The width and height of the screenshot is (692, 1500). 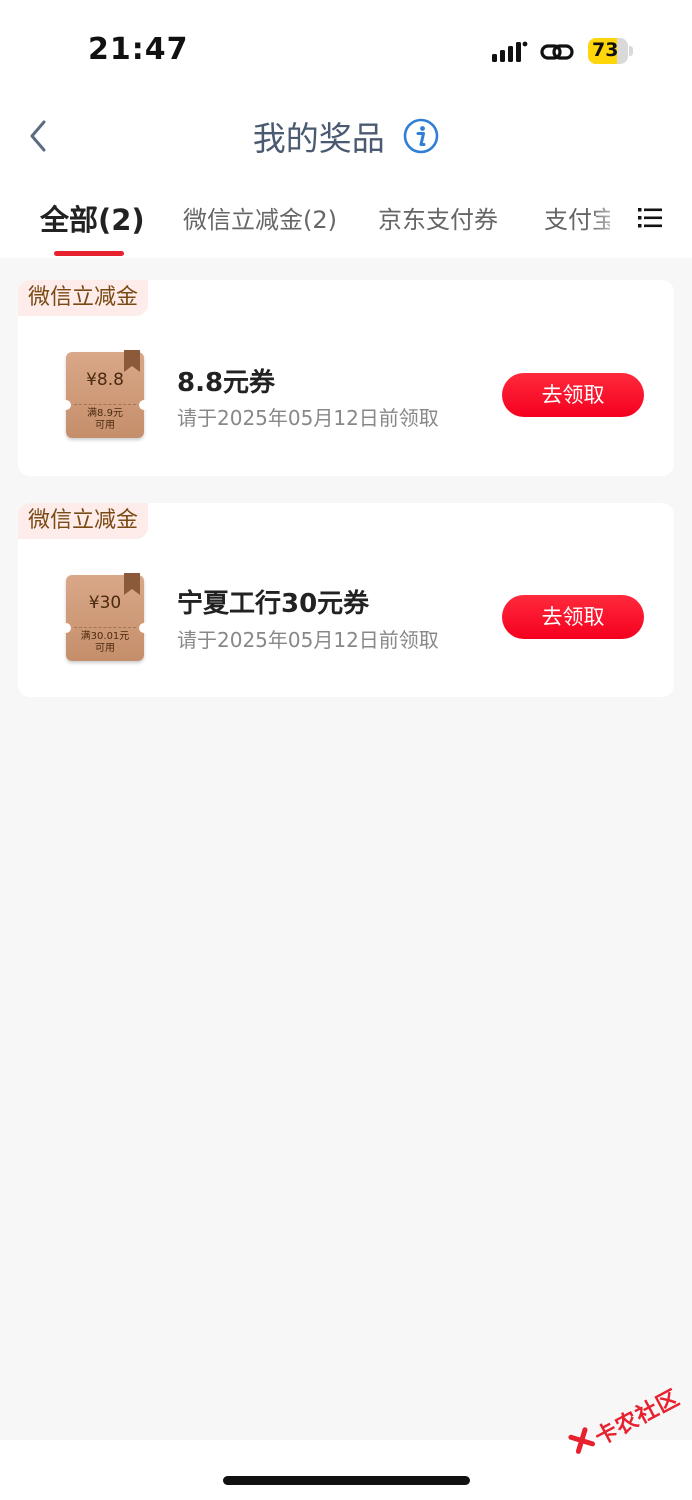 What do you see at coordinates (105, 380) in the screenshot?
I see `coupon-amount: ¥8.8` at bounding box center [105, 380].